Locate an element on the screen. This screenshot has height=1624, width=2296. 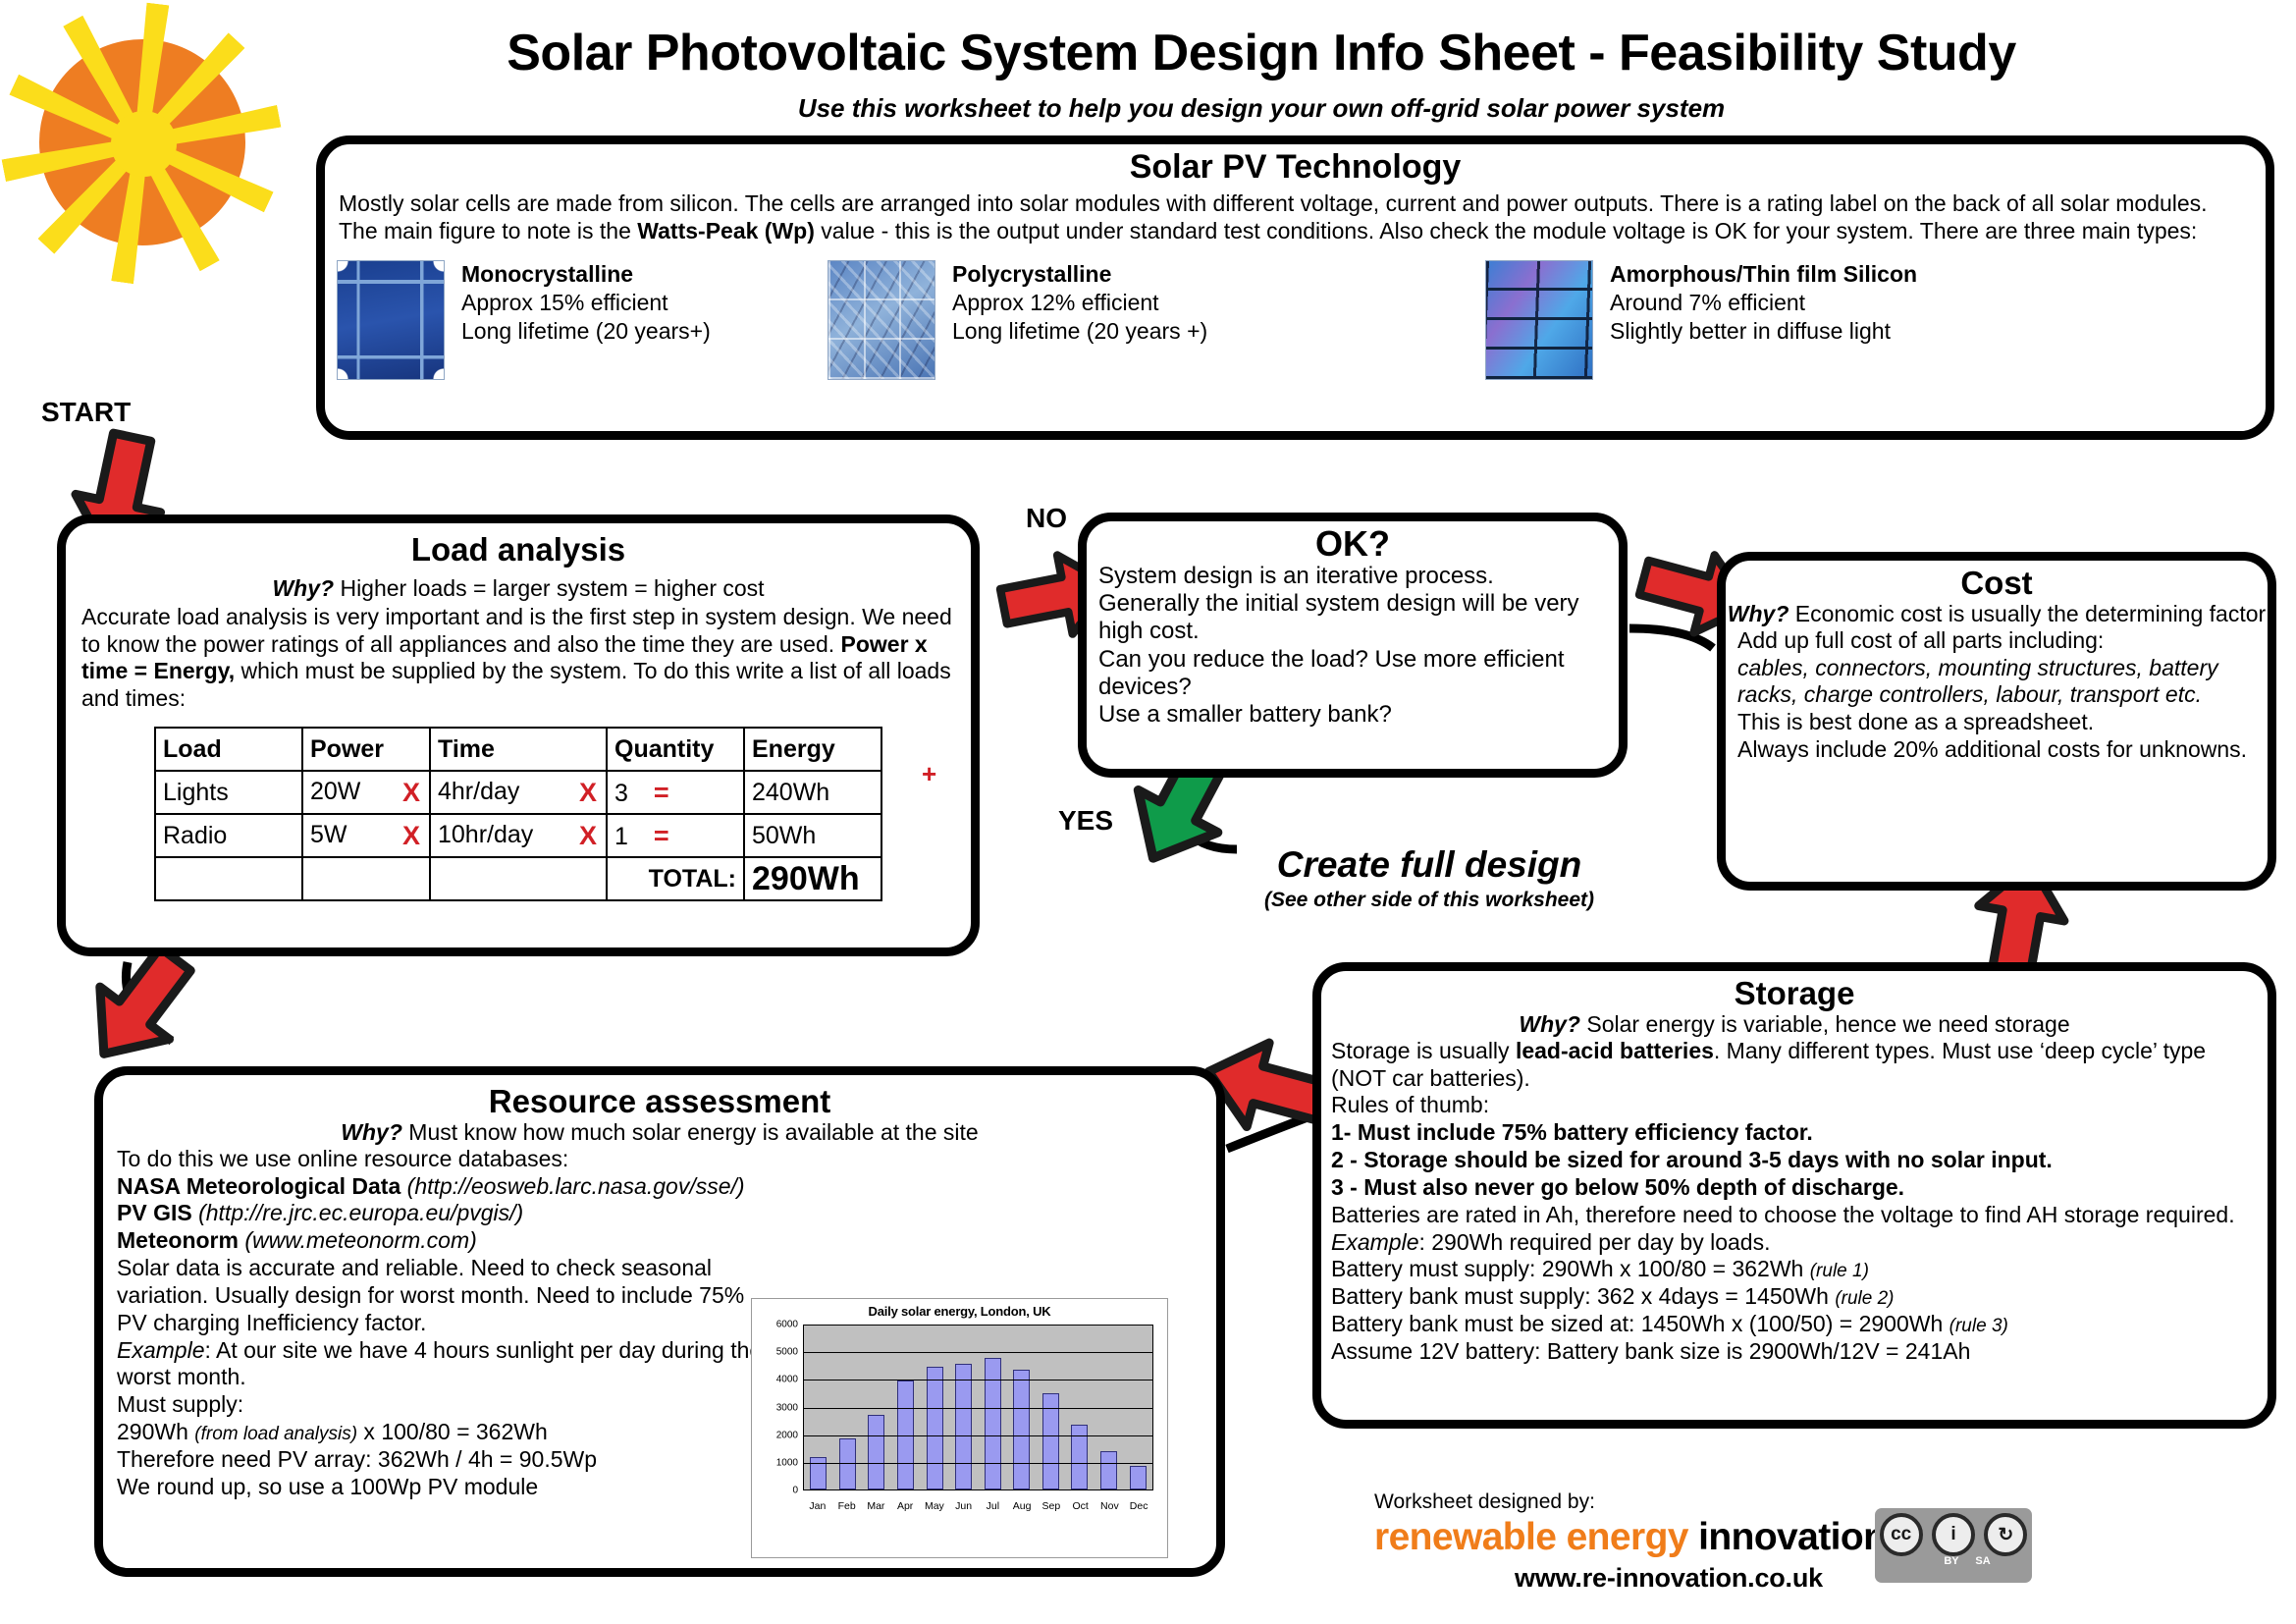
pv-type-name: Monocrystalline is located at coordinates (547, 274).